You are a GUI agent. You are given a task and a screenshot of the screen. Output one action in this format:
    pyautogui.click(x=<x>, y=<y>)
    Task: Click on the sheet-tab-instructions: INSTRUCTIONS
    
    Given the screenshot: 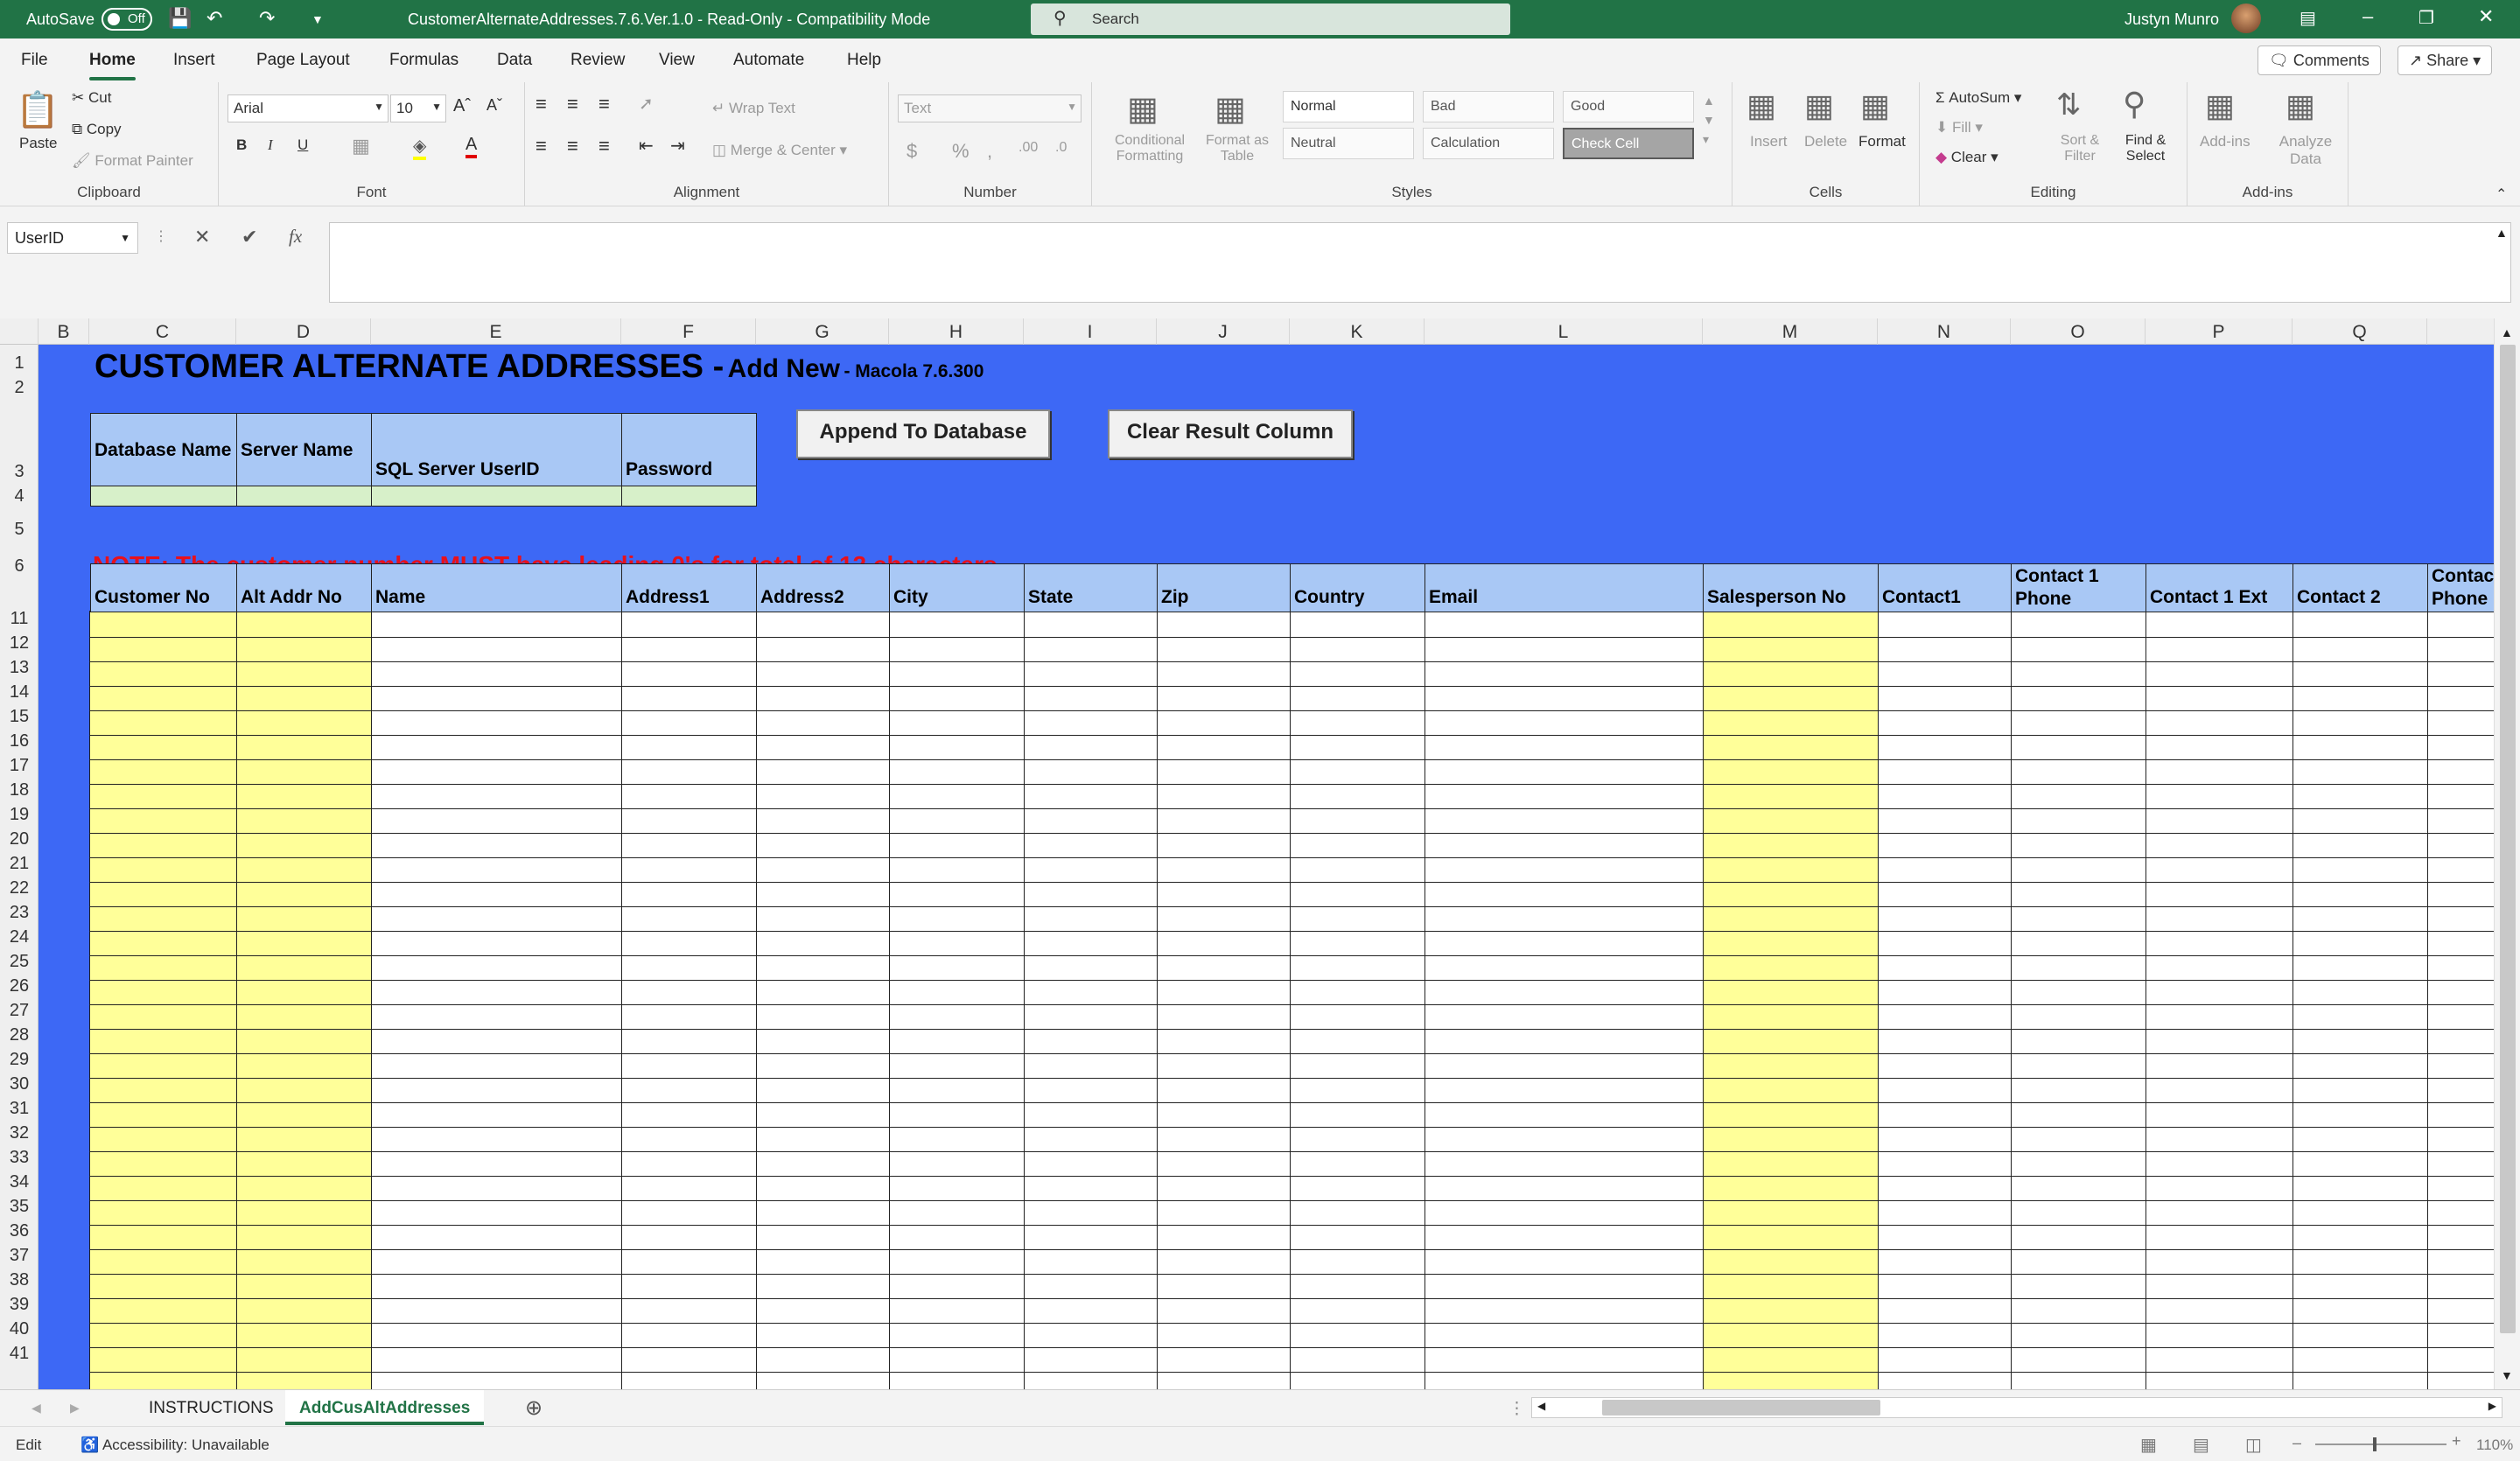 What is the action you would take?
    pyautogui.click(x=211, y=1407)
    